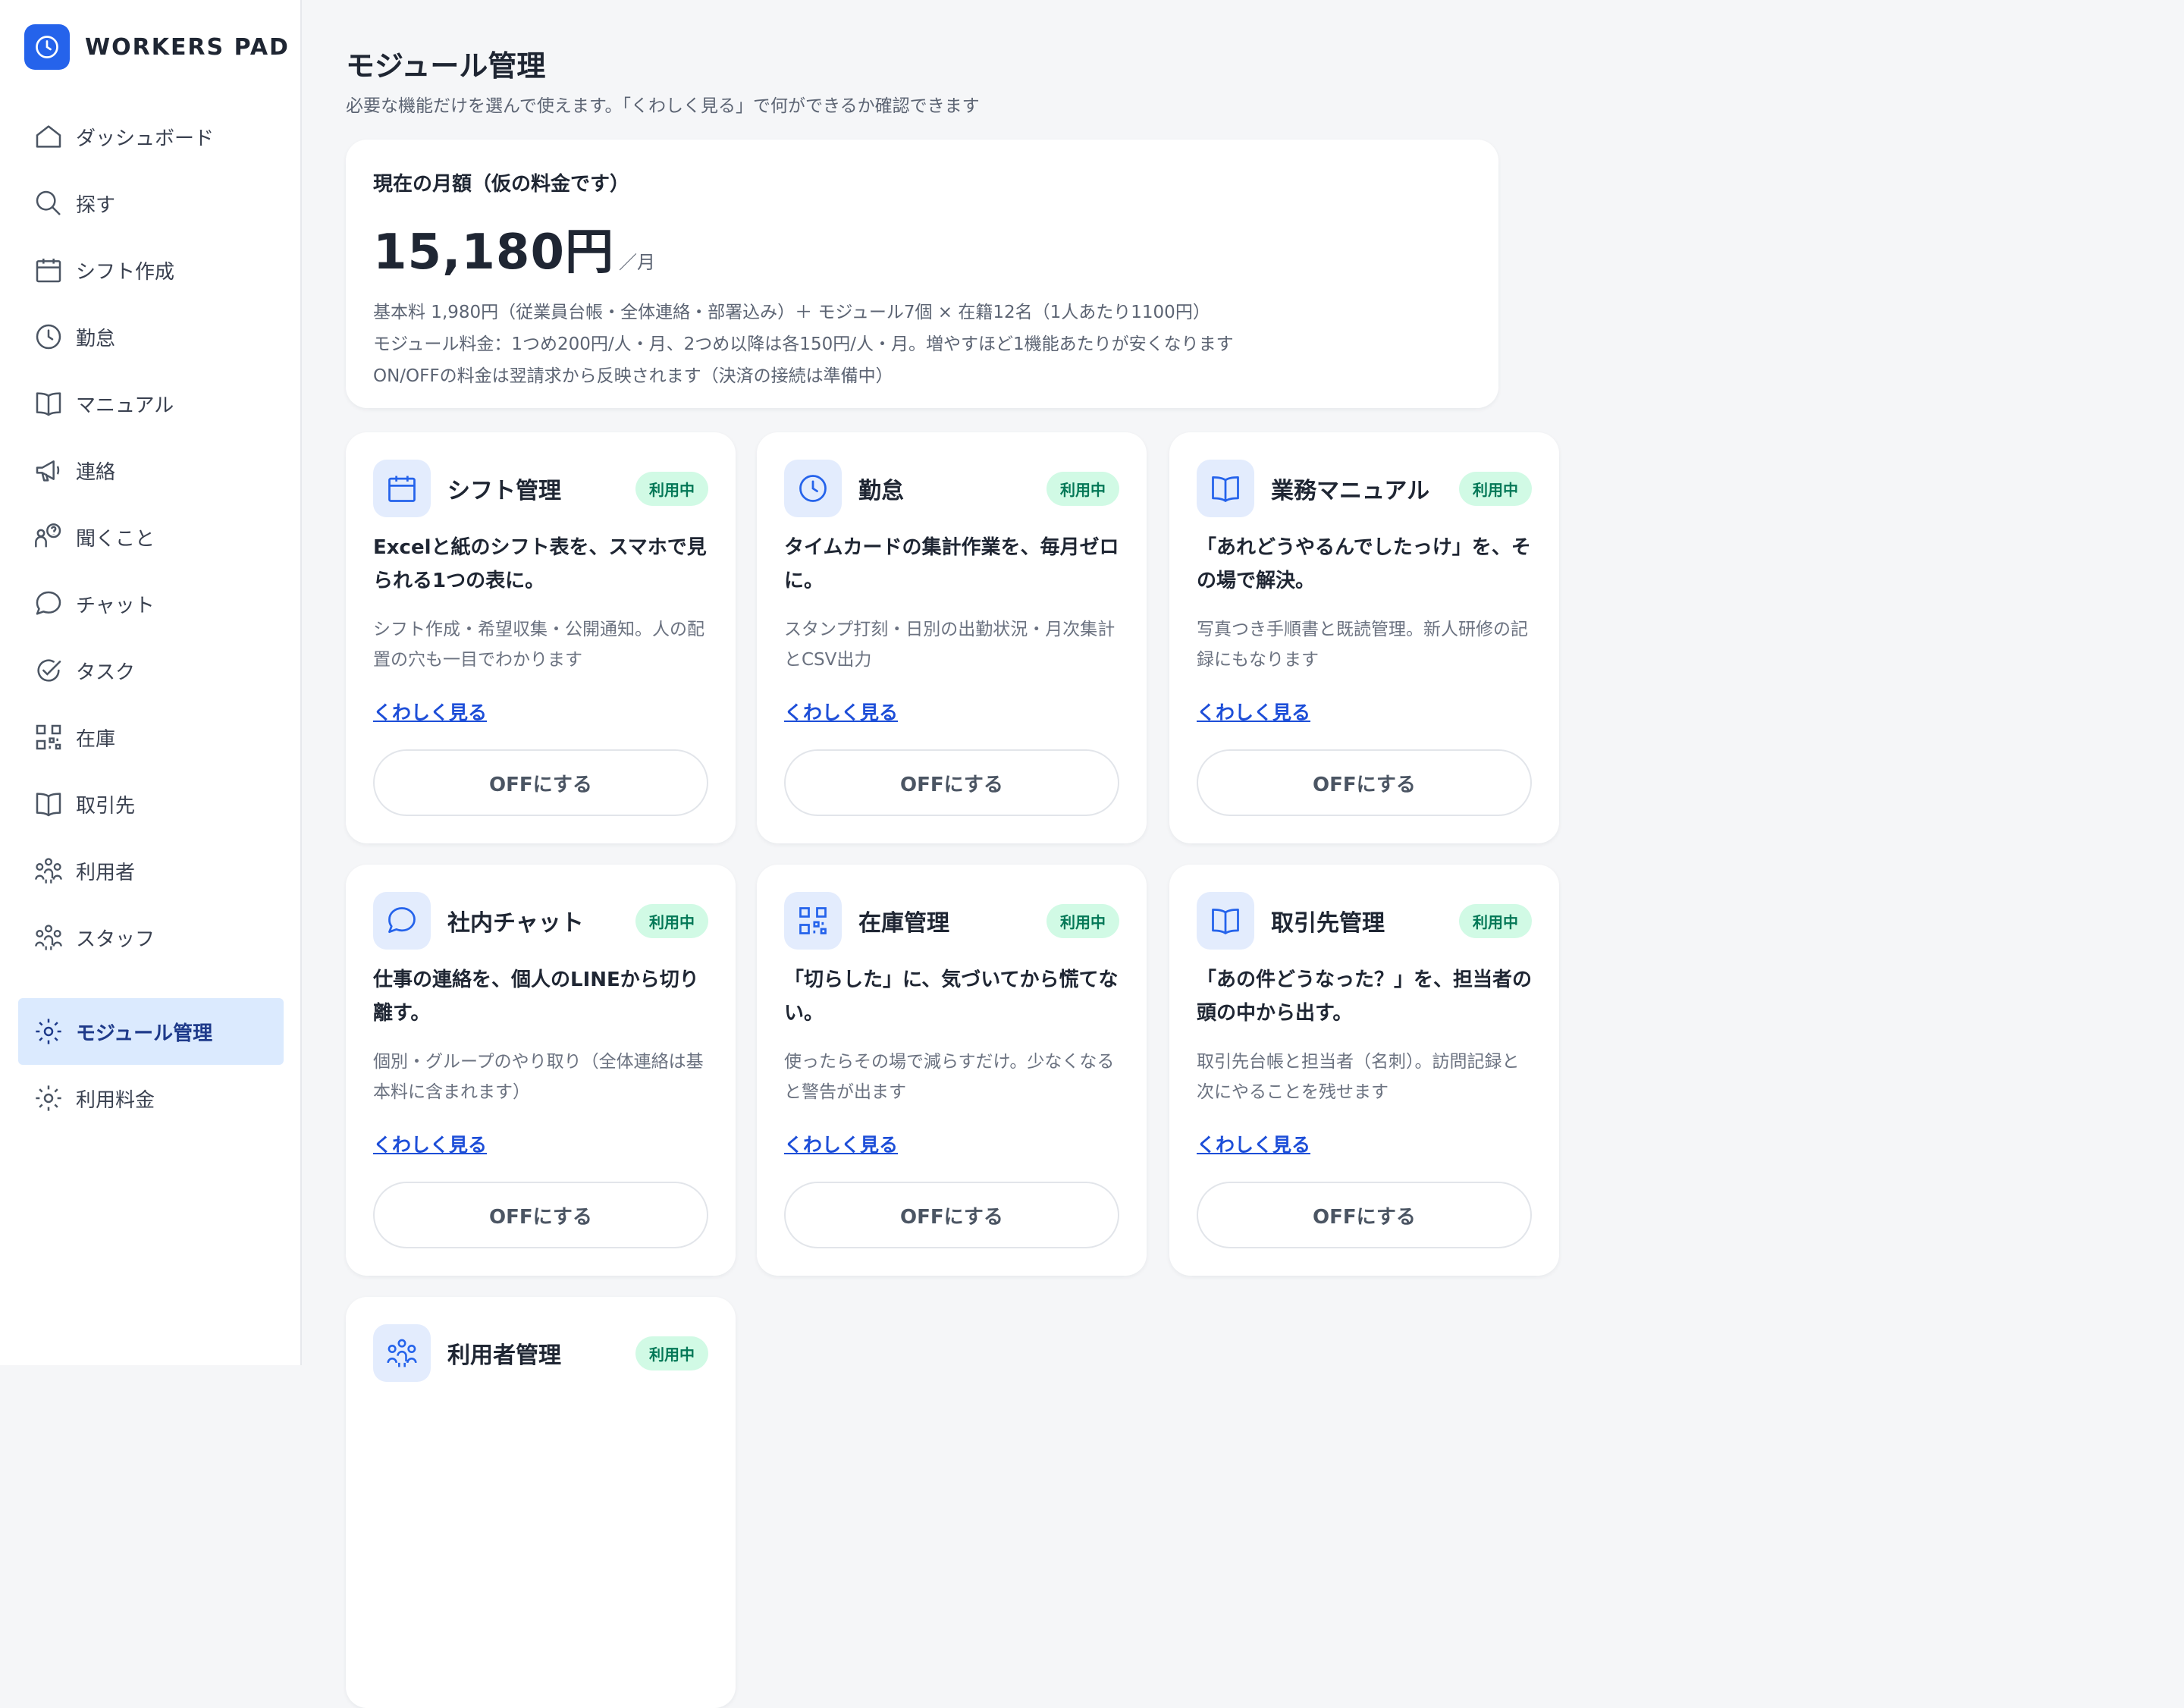 This screenshot has height=1708, width=2184. What do you see at coordinates (106, 872) in the screenshot?
I see `sidebar-item-label: 利用者` at bounding box center [106, 872].